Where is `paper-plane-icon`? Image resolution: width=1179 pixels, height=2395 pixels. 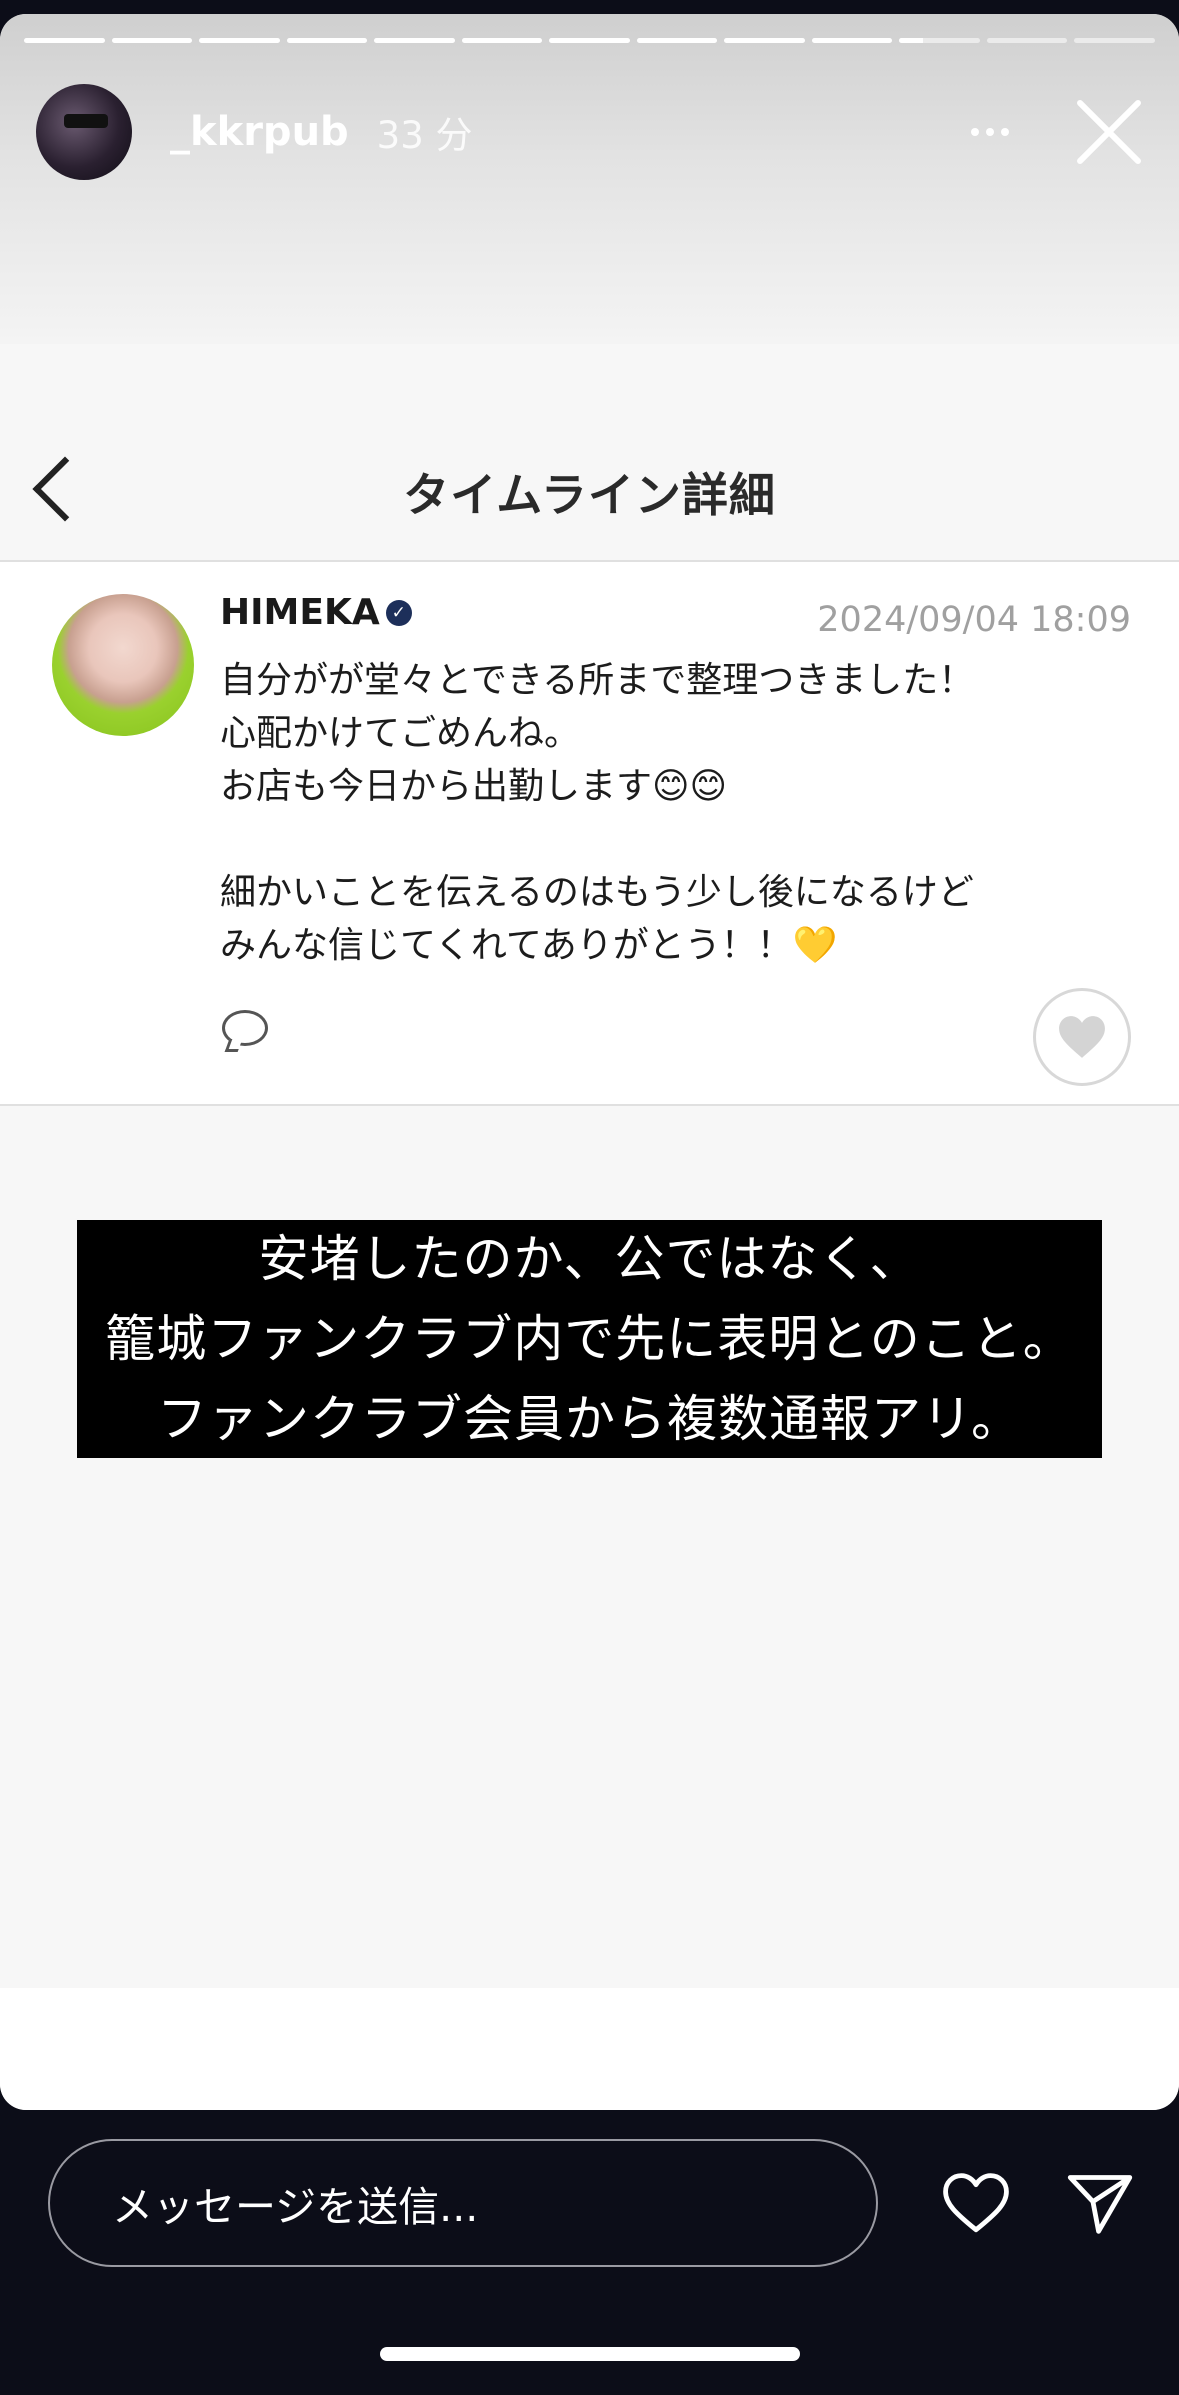
paper-plane-icon is located at coordinates (1100, 2204).